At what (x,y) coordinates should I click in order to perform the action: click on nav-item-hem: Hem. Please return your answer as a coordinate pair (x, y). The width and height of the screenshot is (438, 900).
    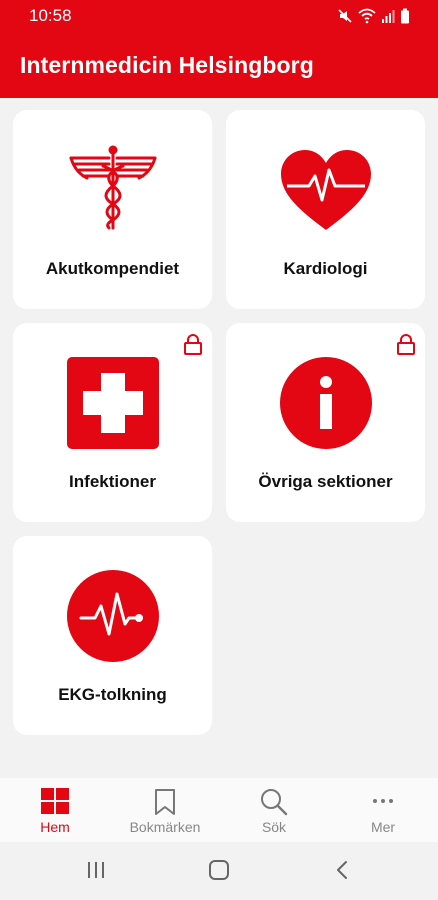
    Looking at the image, I should click on (55, 810).